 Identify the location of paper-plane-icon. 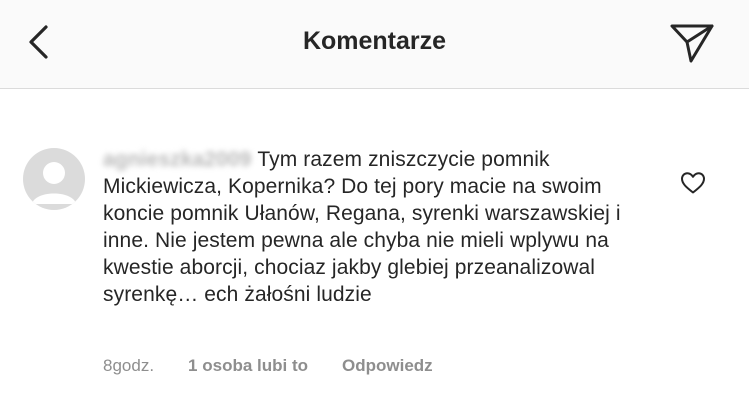
(692, 43).